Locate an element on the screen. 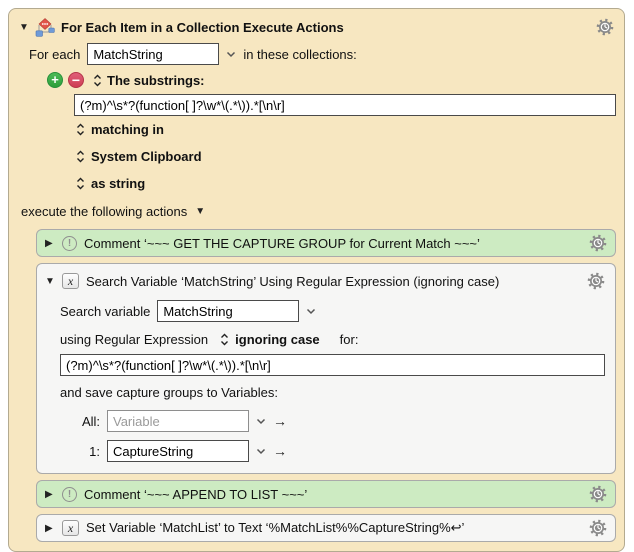 The height and width of the screenshot is (552, 634). source-row: System Clipboard is located at coordinates (346, 156).